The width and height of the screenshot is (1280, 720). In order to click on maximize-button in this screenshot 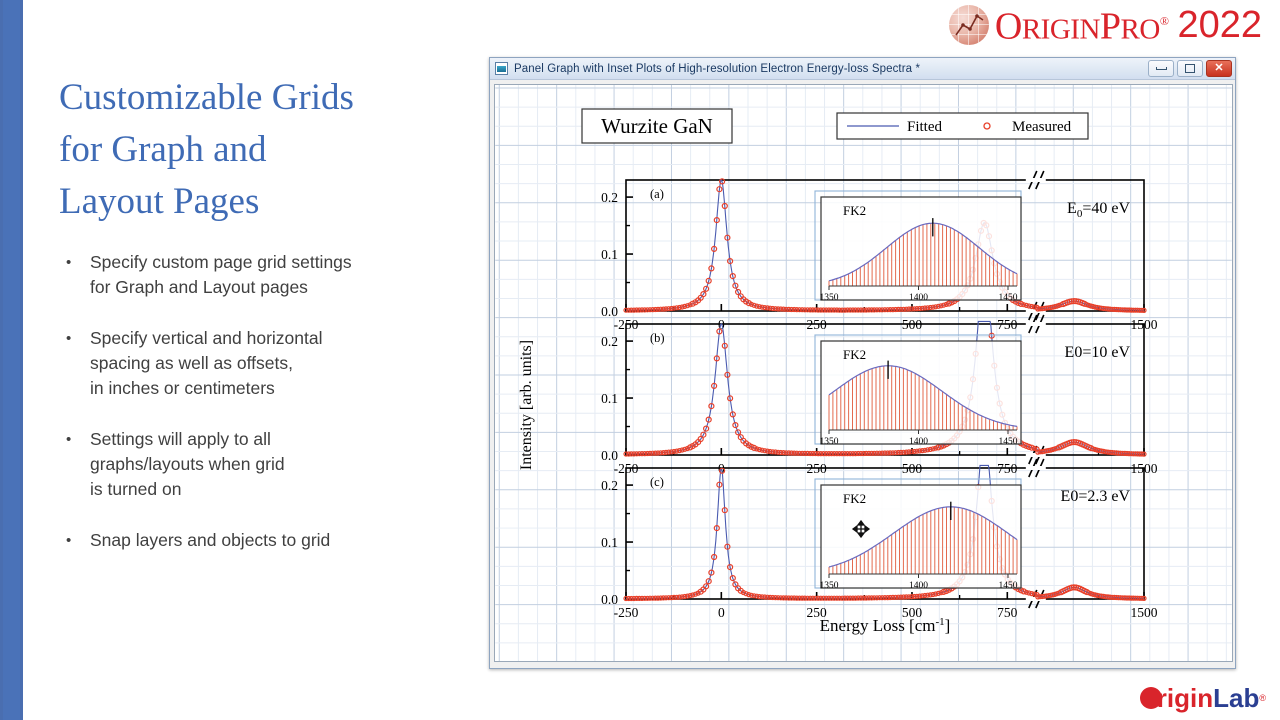, I will do `click(1190, 68)`.